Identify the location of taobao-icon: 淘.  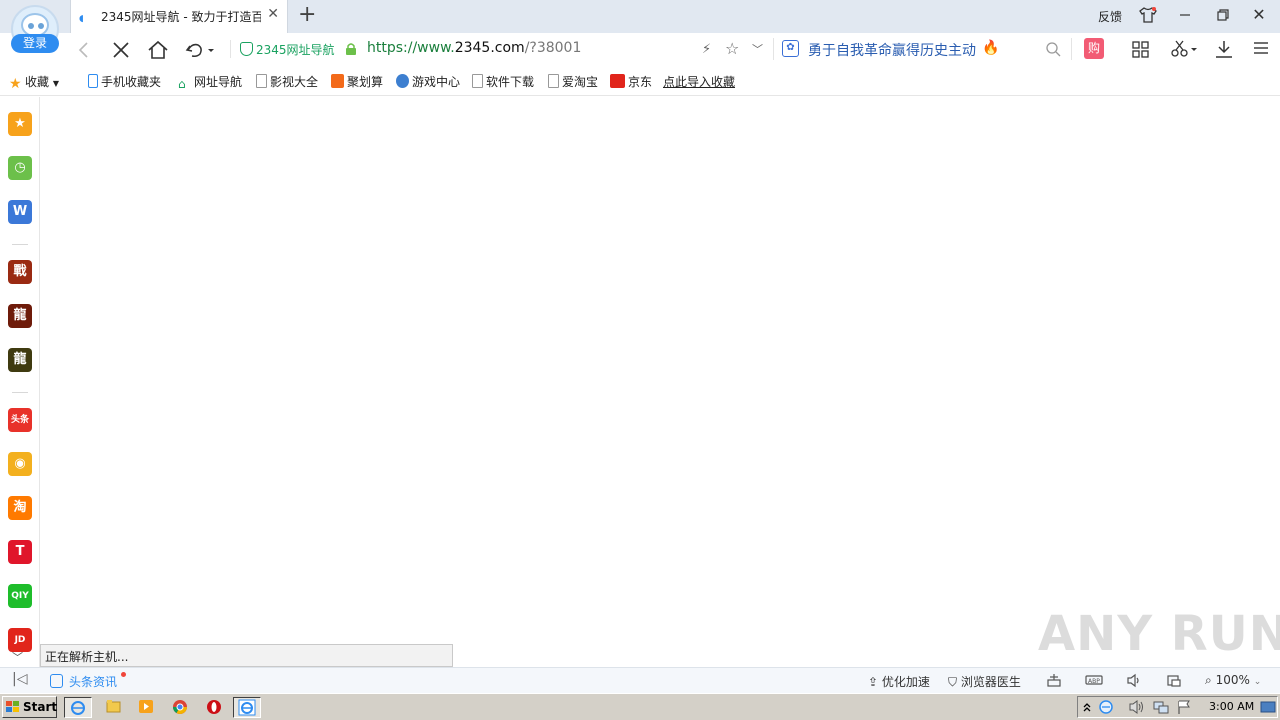
(20, 508).